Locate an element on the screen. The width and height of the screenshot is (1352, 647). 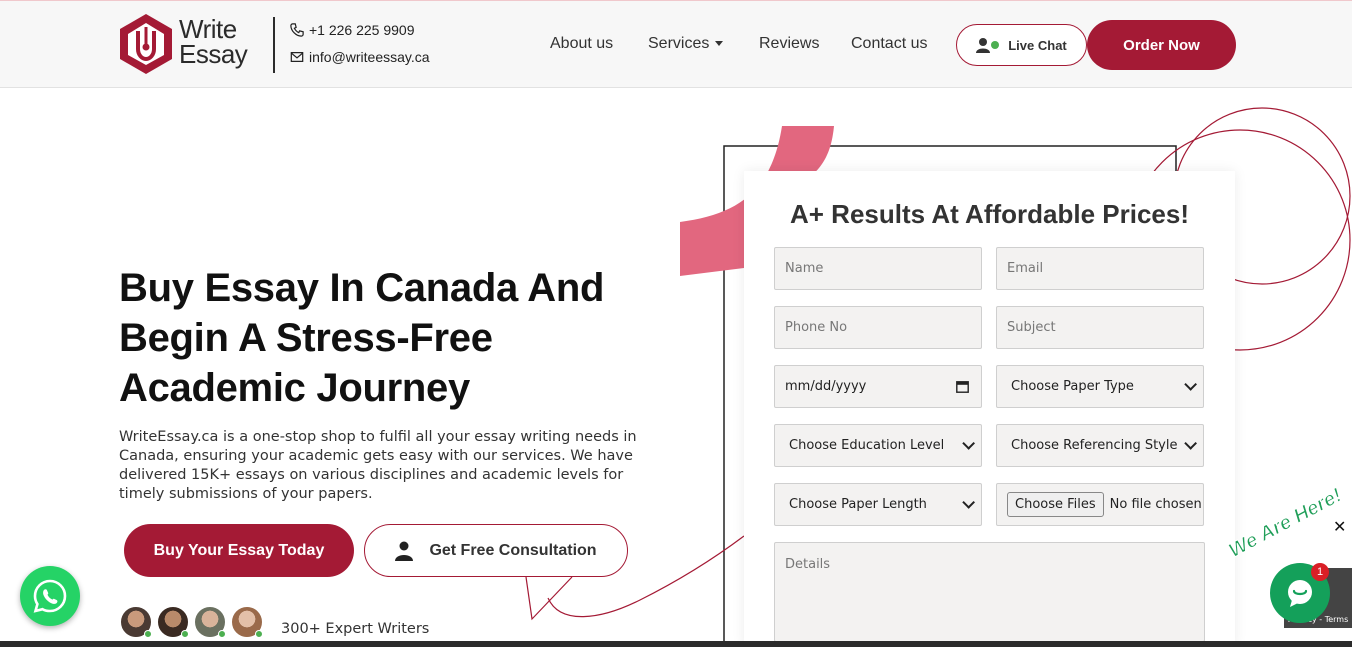
free-consultation-button: Get Free Consultation is located at coordinates (496, 550).